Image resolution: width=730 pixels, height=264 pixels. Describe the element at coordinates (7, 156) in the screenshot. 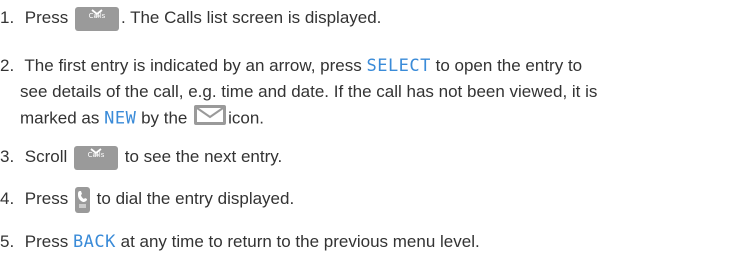

I see `step-number: 3.` at that location.